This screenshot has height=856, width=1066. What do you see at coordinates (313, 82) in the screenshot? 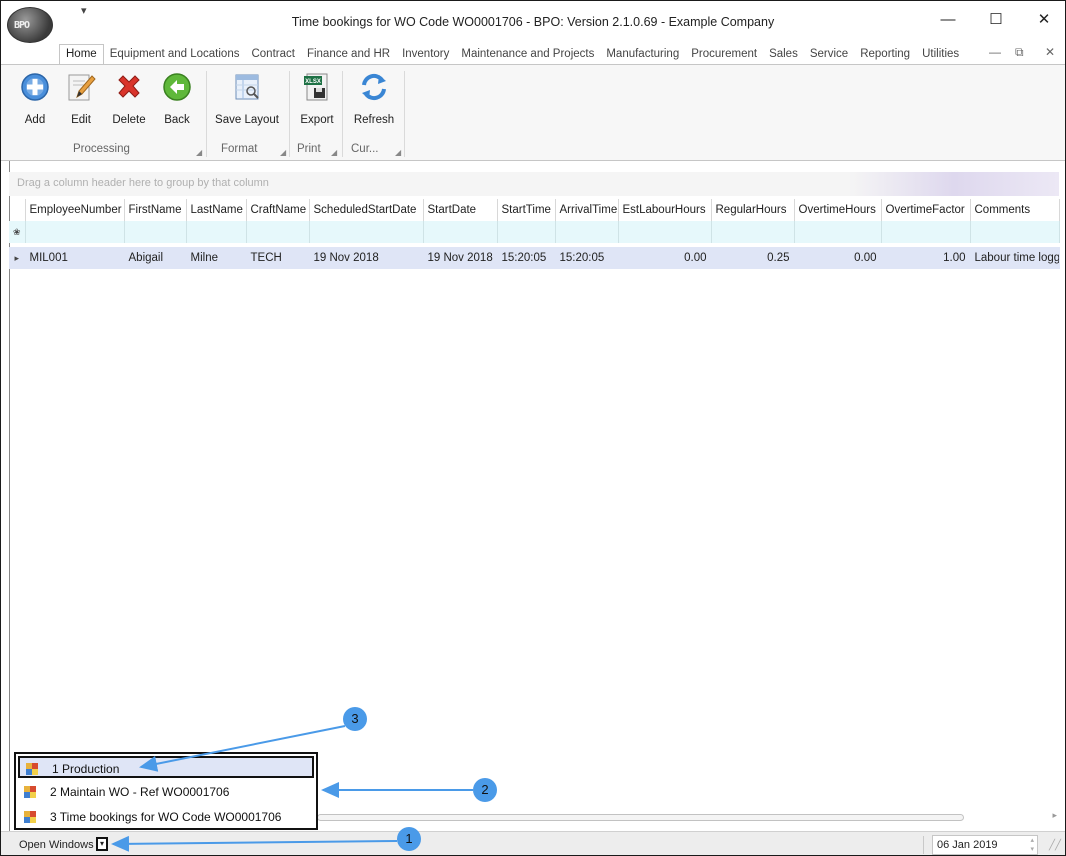
I see `export-icon-text: XLSX` at bounding box center [313, 82].